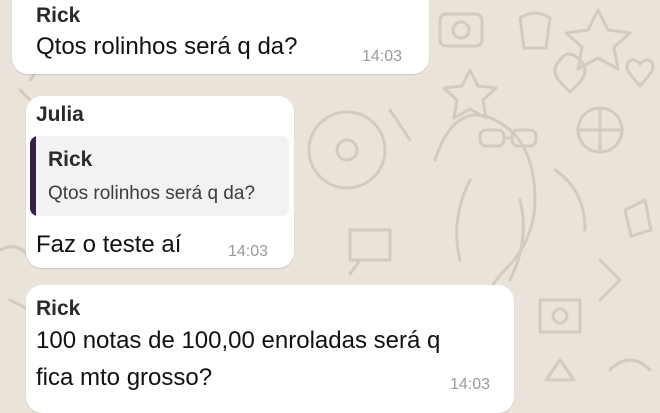  What do you see at coordinates (159, 176) in the screenshot?
I see `quoted-message: Rick Qtos rolinhos será q da?` at bounding box center [159, 176].